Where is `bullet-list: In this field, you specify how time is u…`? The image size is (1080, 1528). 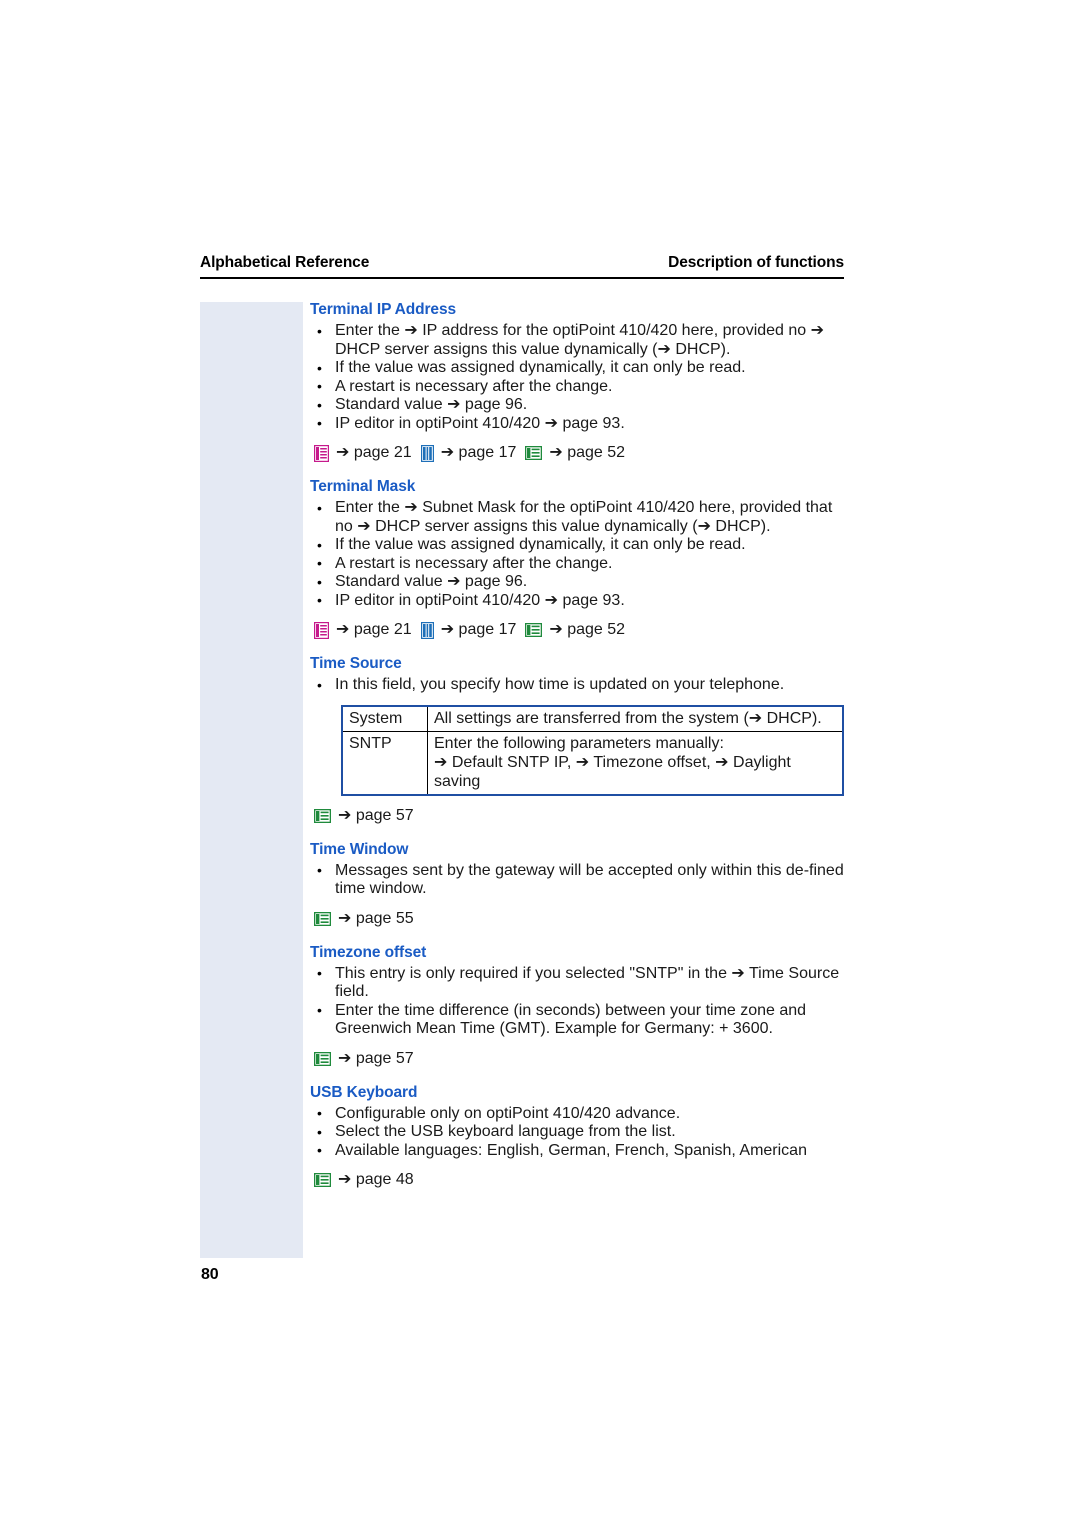
bullet-list: In this field, you specify how time is u… is located at coordinates (577, 685).